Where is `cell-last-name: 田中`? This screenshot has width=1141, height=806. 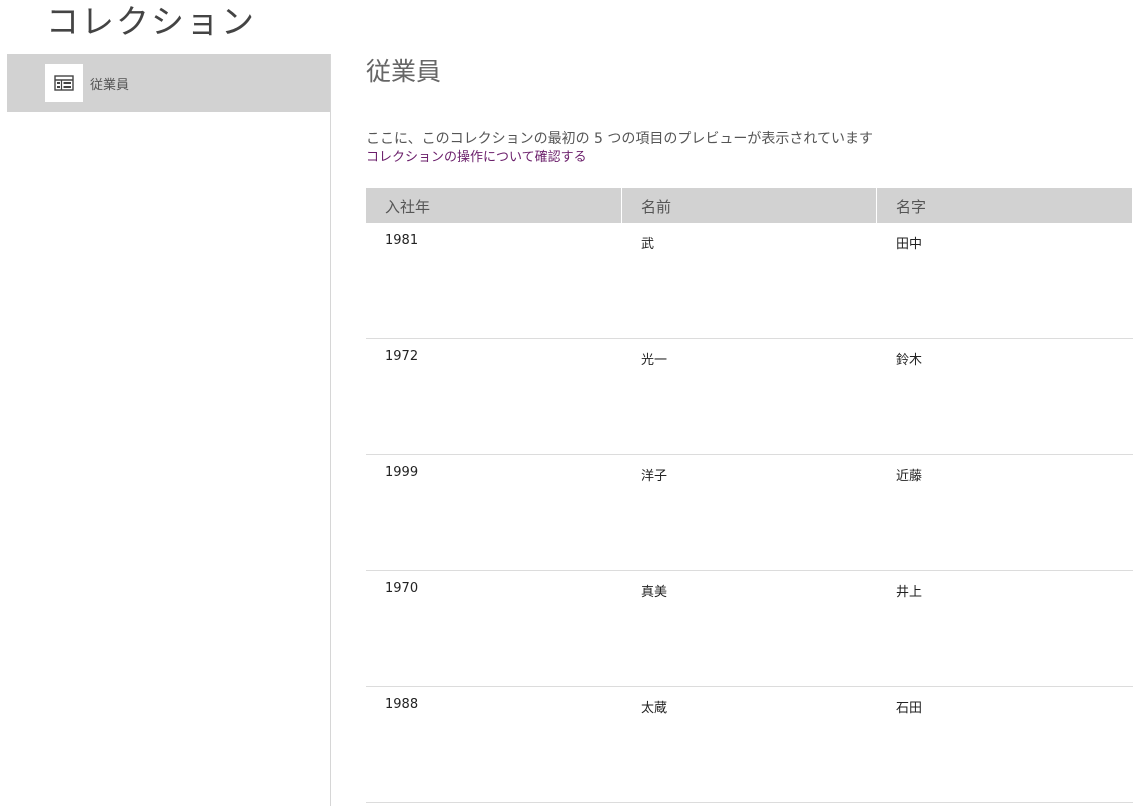 cell-last-name: 田中 is located at coordinates (909, 244).